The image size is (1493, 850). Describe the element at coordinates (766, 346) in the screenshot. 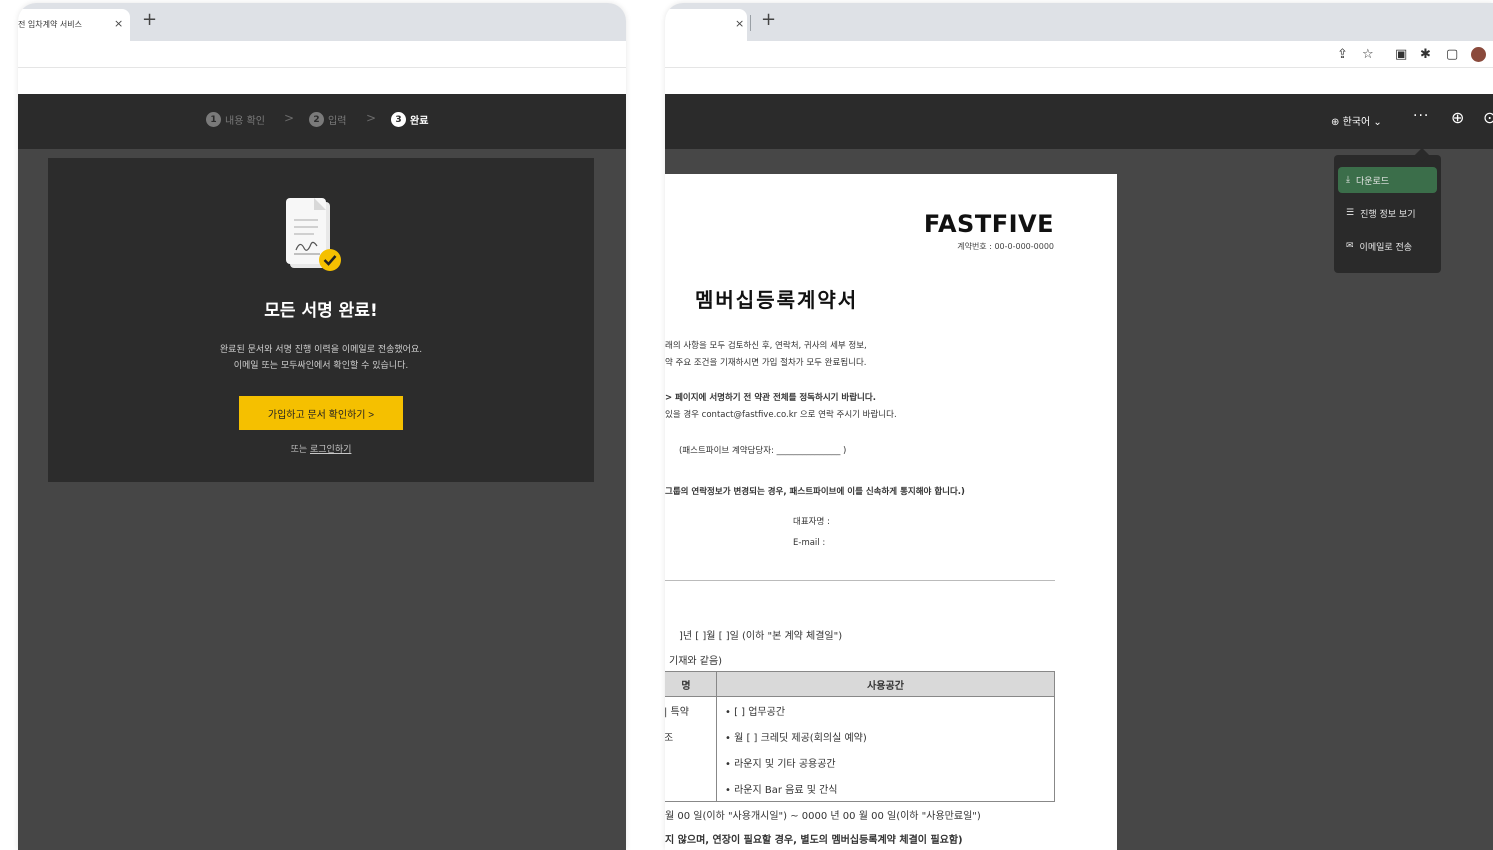

I see `document-line: 래의 사항을 모두 검토하신 후, 연락처, 귀사의 세부 정보,` at that location.